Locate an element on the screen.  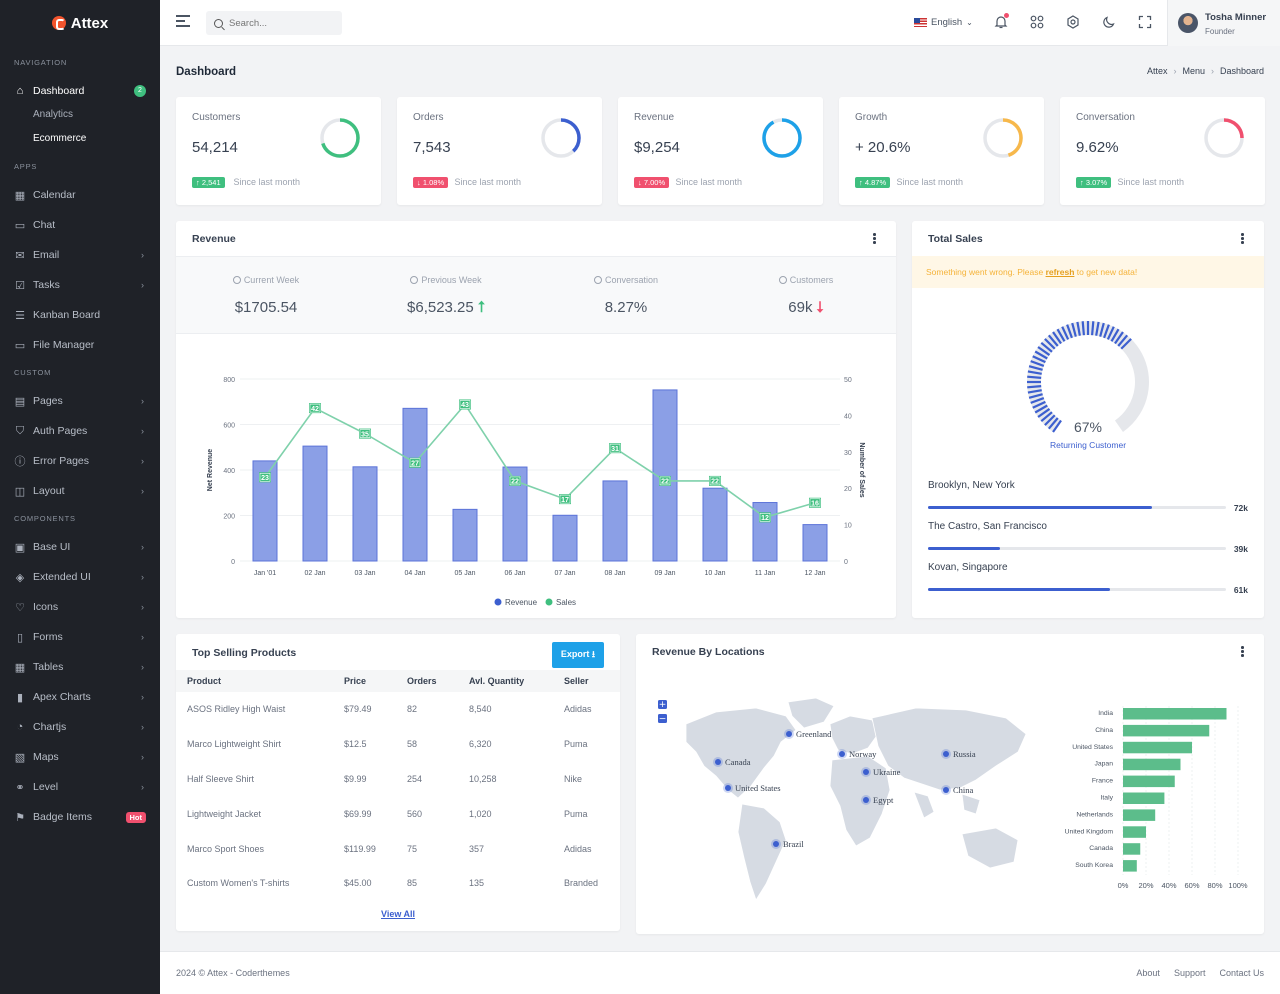
footer-link-support: Support is located at coordinates (1190, 973).